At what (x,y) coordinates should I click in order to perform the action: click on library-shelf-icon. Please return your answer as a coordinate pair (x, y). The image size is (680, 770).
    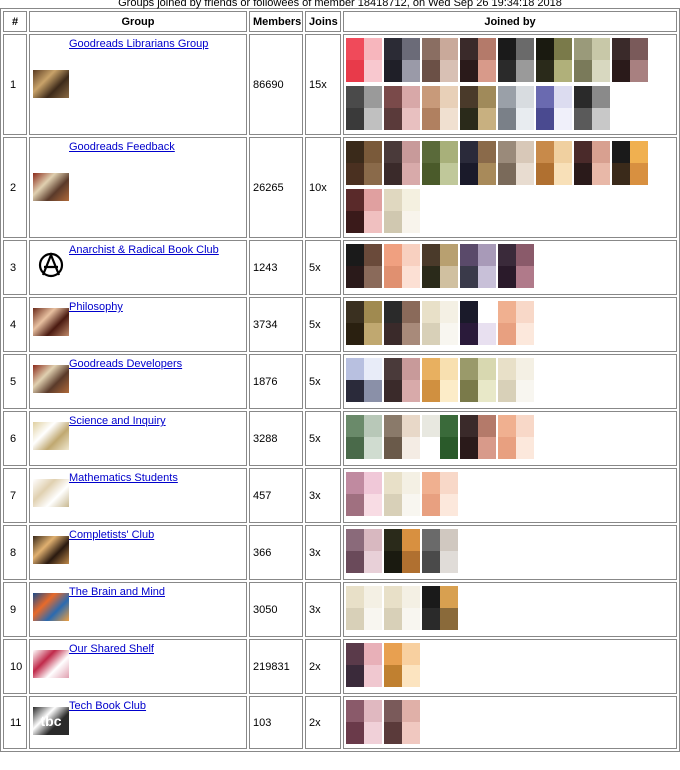
    Looking at the image, I should click on (51, 84).